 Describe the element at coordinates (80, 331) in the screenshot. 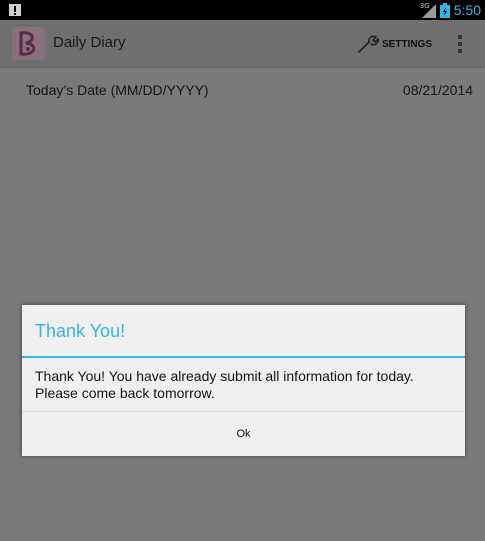

I see `dialog-title: Thank You!` at that location.